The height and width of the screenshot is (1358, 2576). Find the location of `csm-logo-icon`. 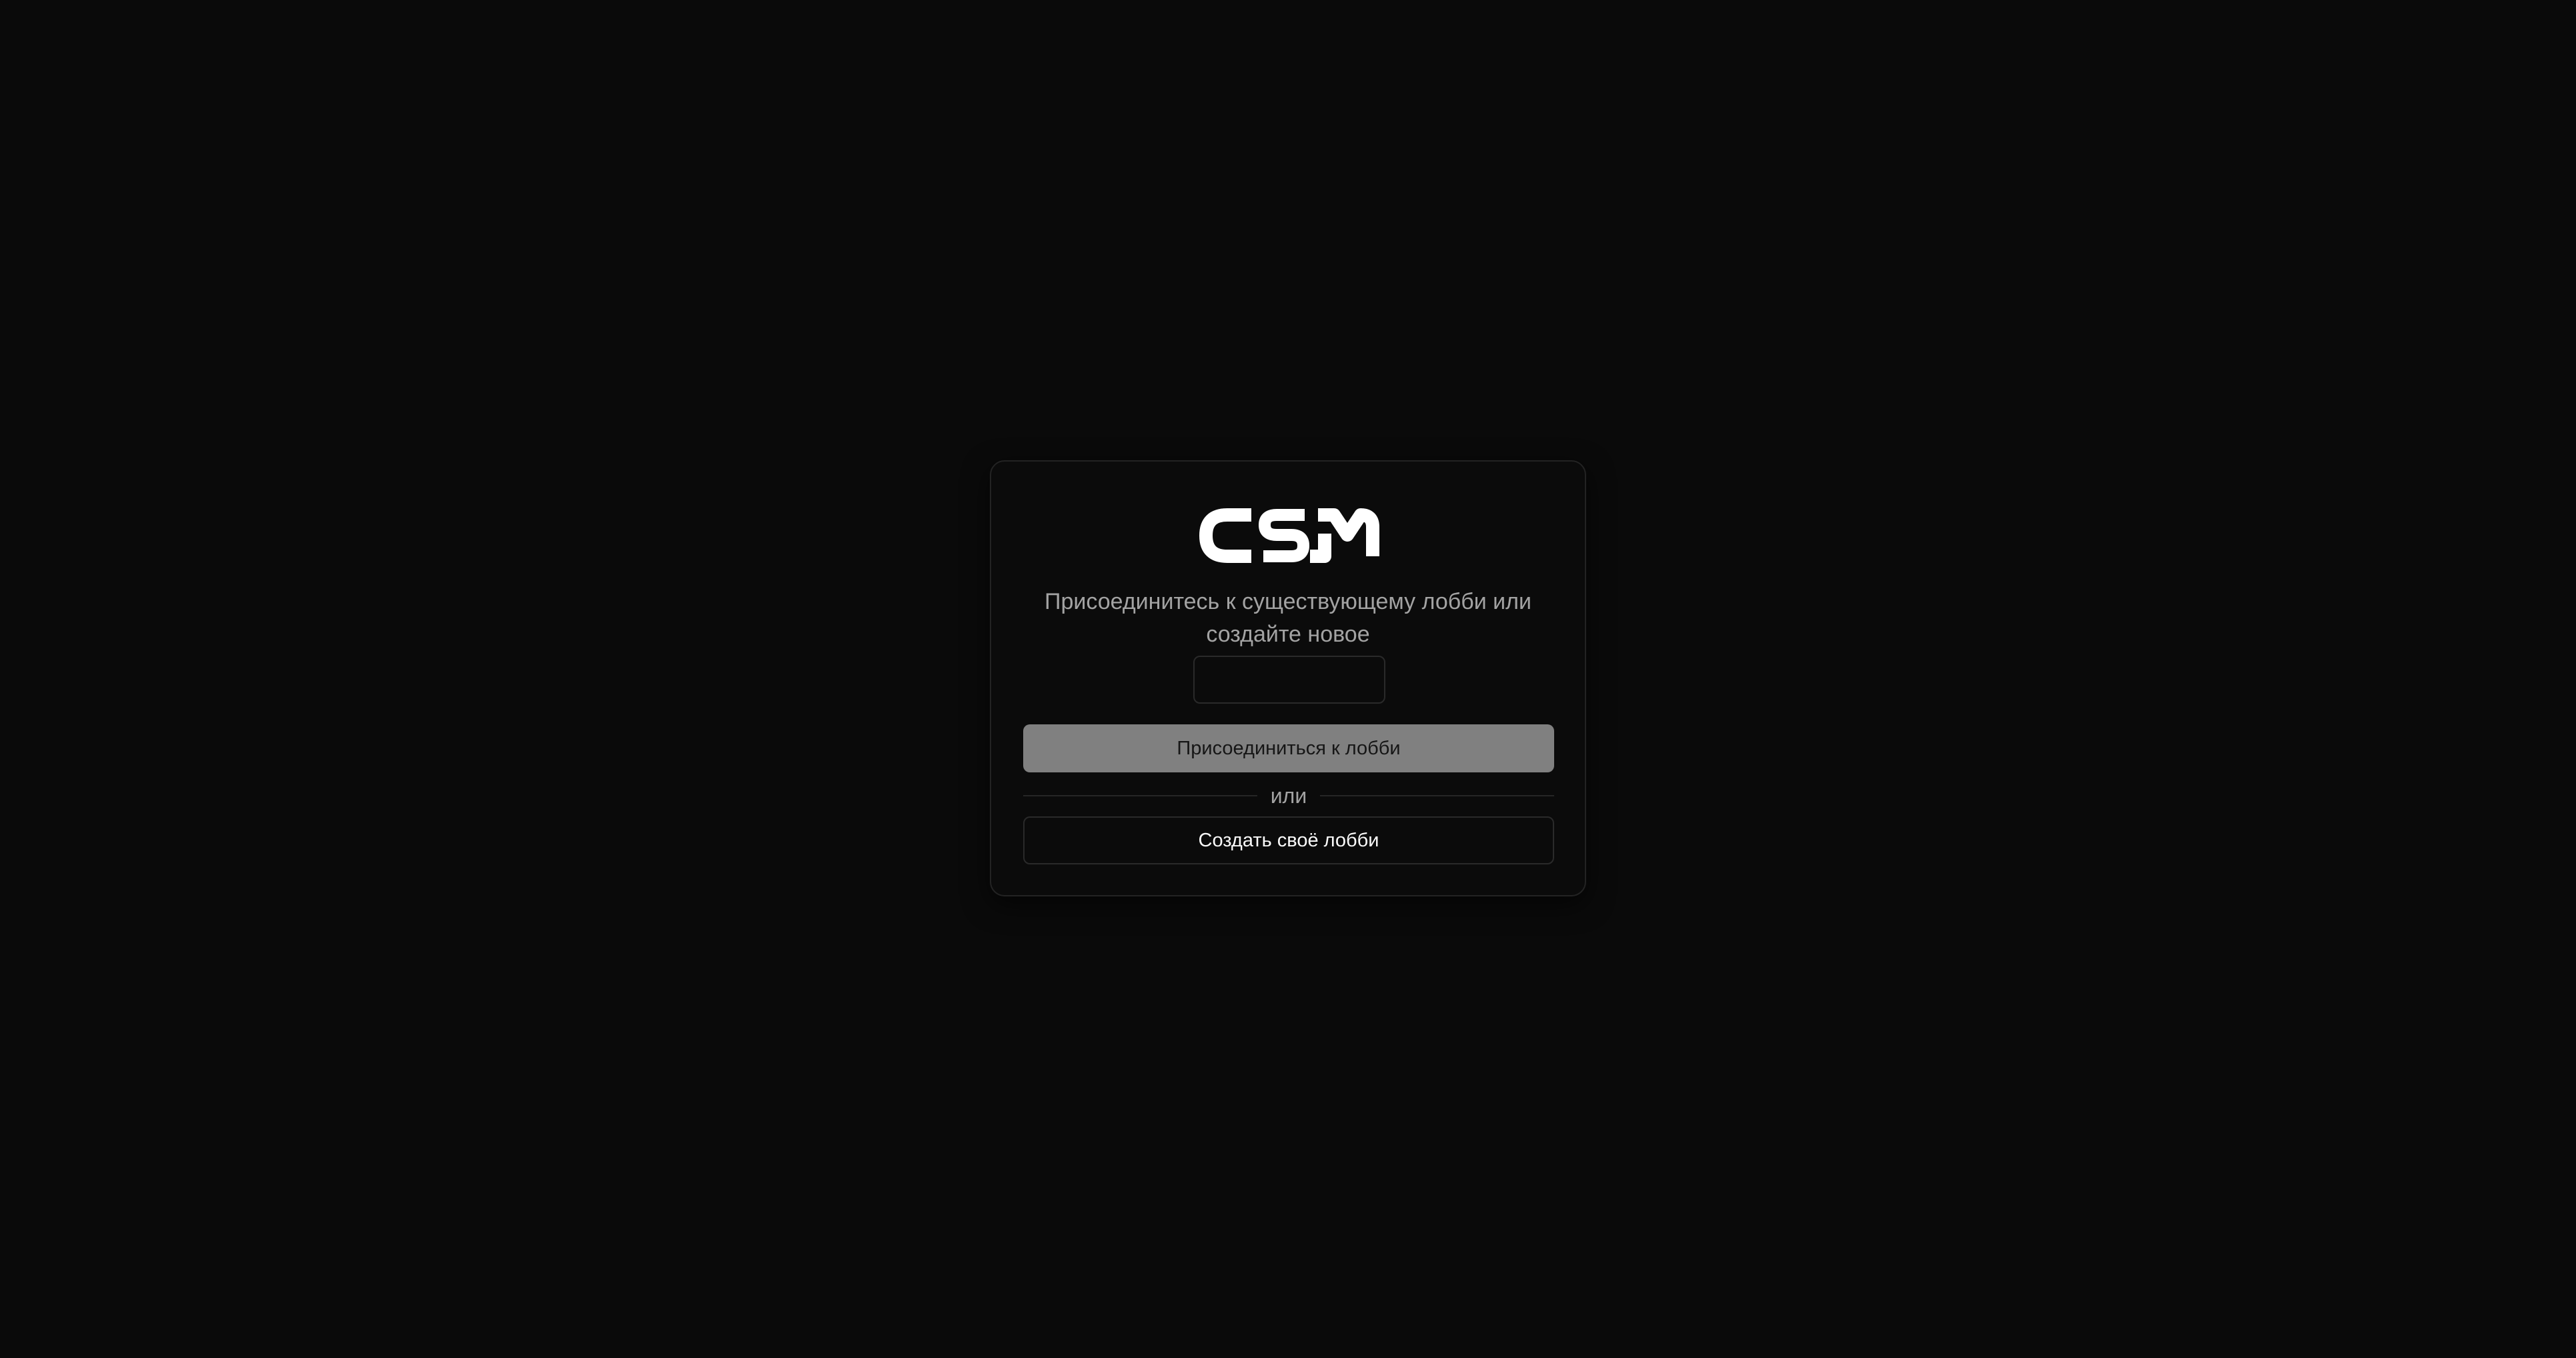

csm-logo-icon is located at coordinates (1289, 535).